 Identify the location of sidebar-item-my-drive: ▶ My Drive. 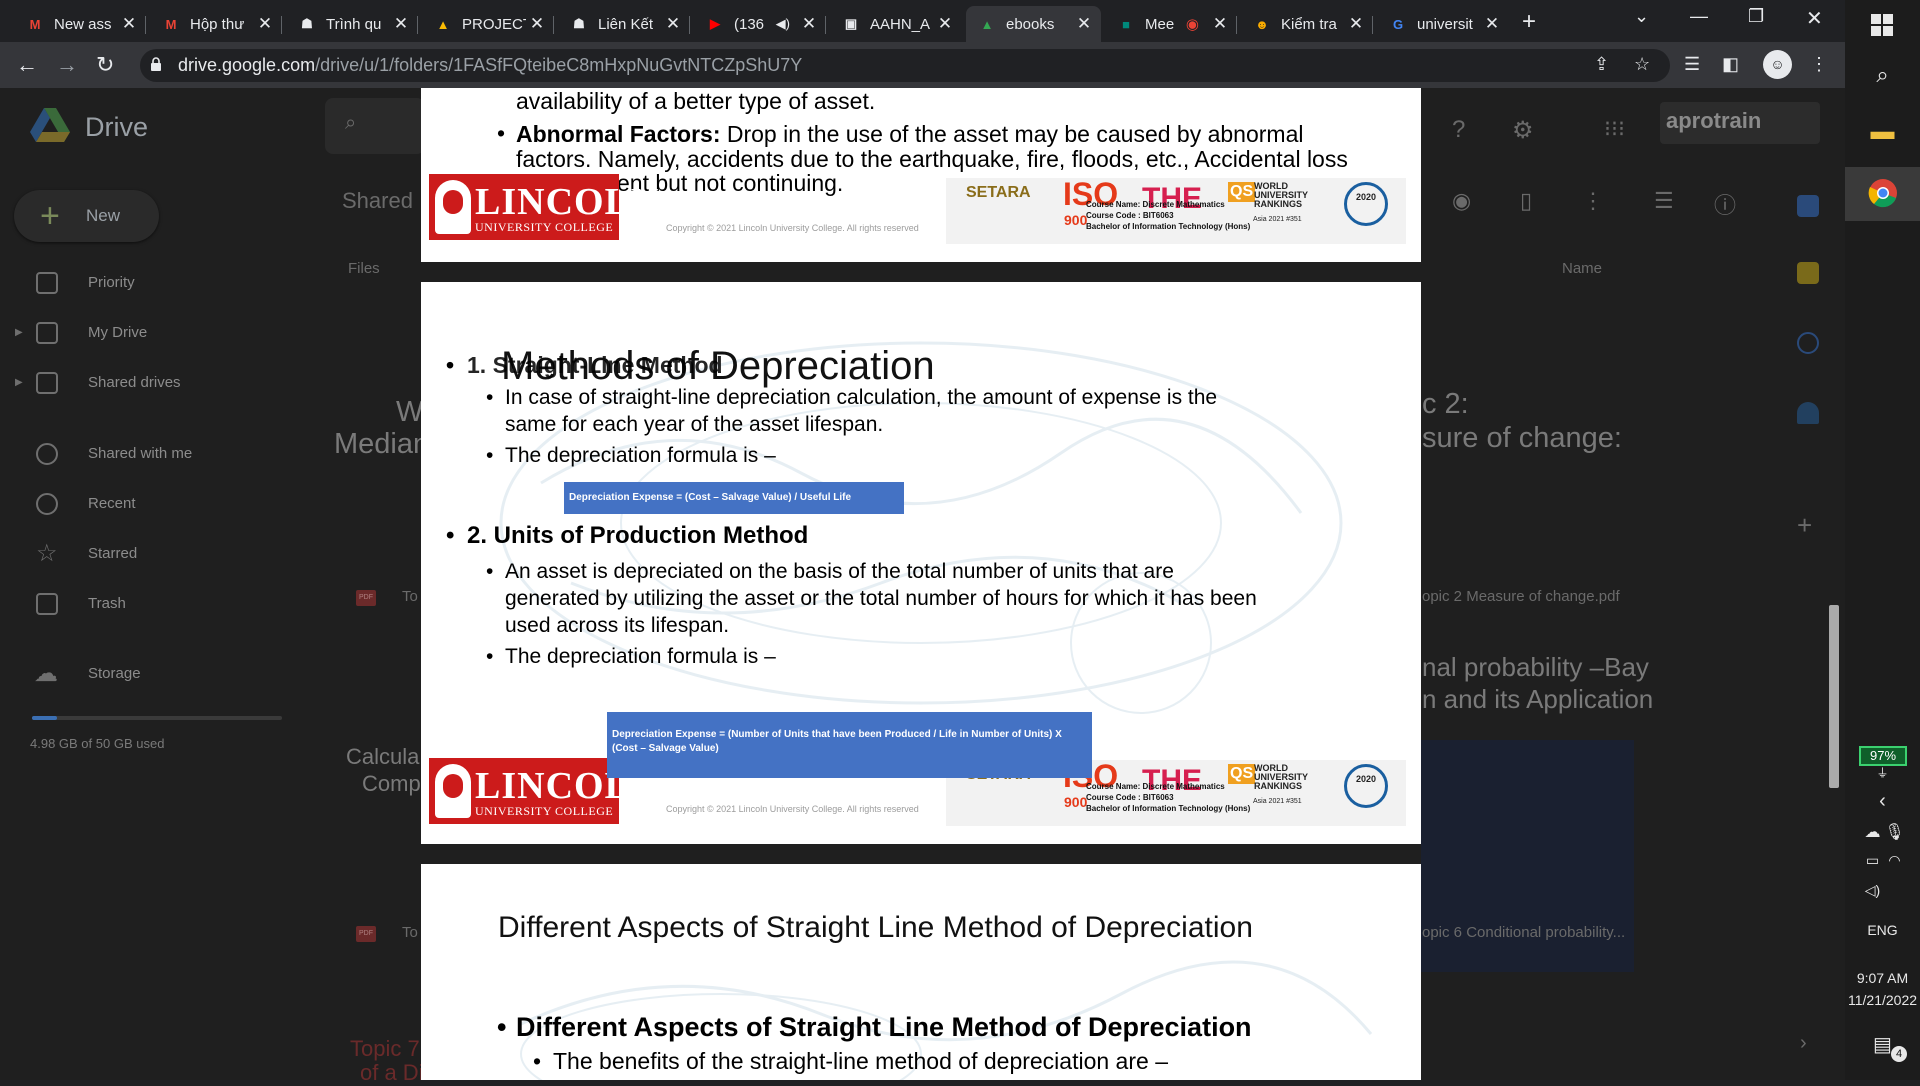
(140, 333).